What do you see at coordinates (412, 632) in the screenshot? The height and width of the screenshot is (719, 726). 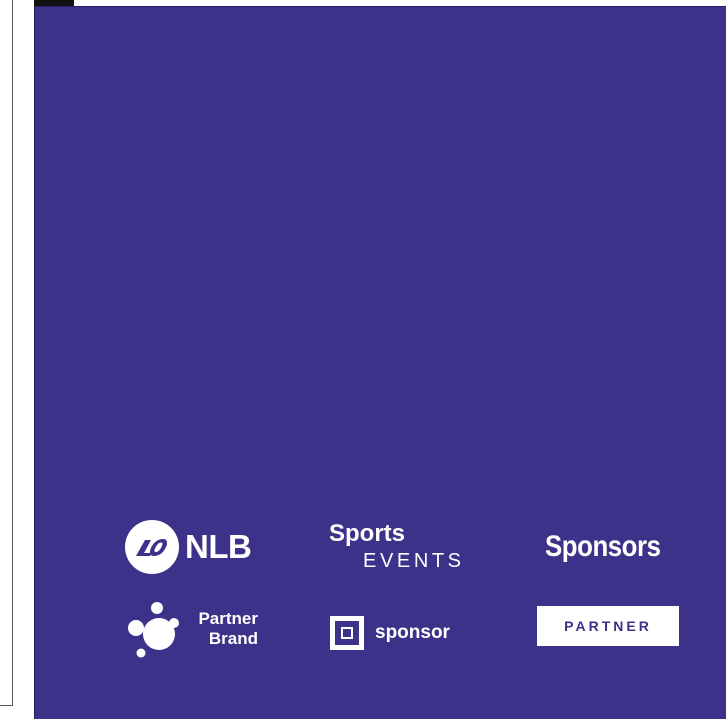 I see `sponsor-logo-text: sponsor` at bounding box center [412, 632].